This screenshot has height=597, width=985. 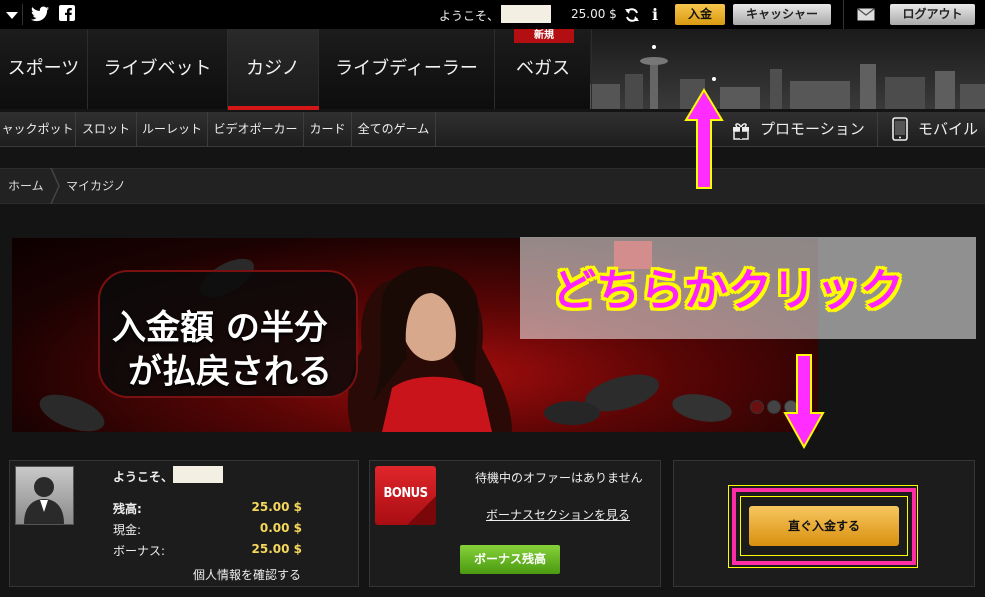 What do you see at coordinates (40, 15) in the screenshot?
I see `twitter-icon` at bounding box center [40, 15].